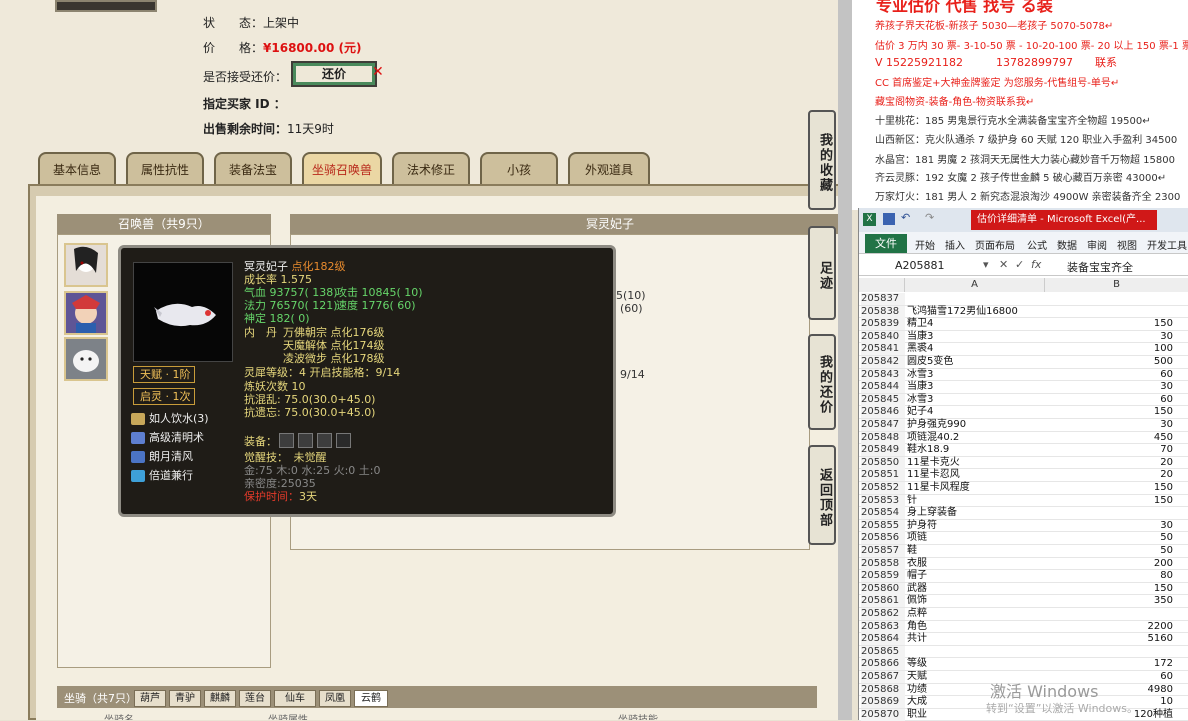 The height and width of the screenshot is (721, 1188). Describe the element at coordinates (1023, 664) in the screenshot. I see `table-row: 205866 等级 172` at that location.